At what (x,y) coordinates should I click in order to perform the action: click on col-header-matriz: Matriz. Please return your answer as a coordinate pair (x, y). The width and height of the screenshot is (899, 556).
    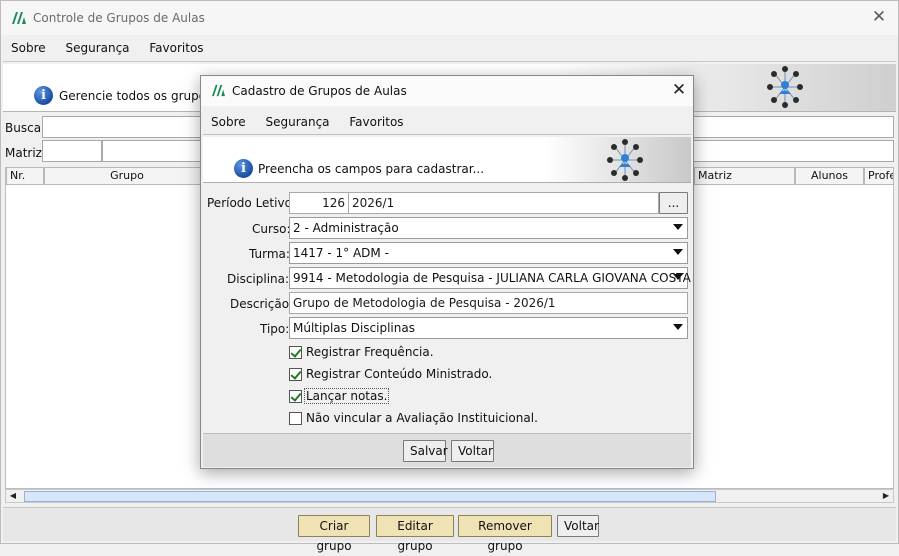
    Looking at the image, I should click on (744, 176).